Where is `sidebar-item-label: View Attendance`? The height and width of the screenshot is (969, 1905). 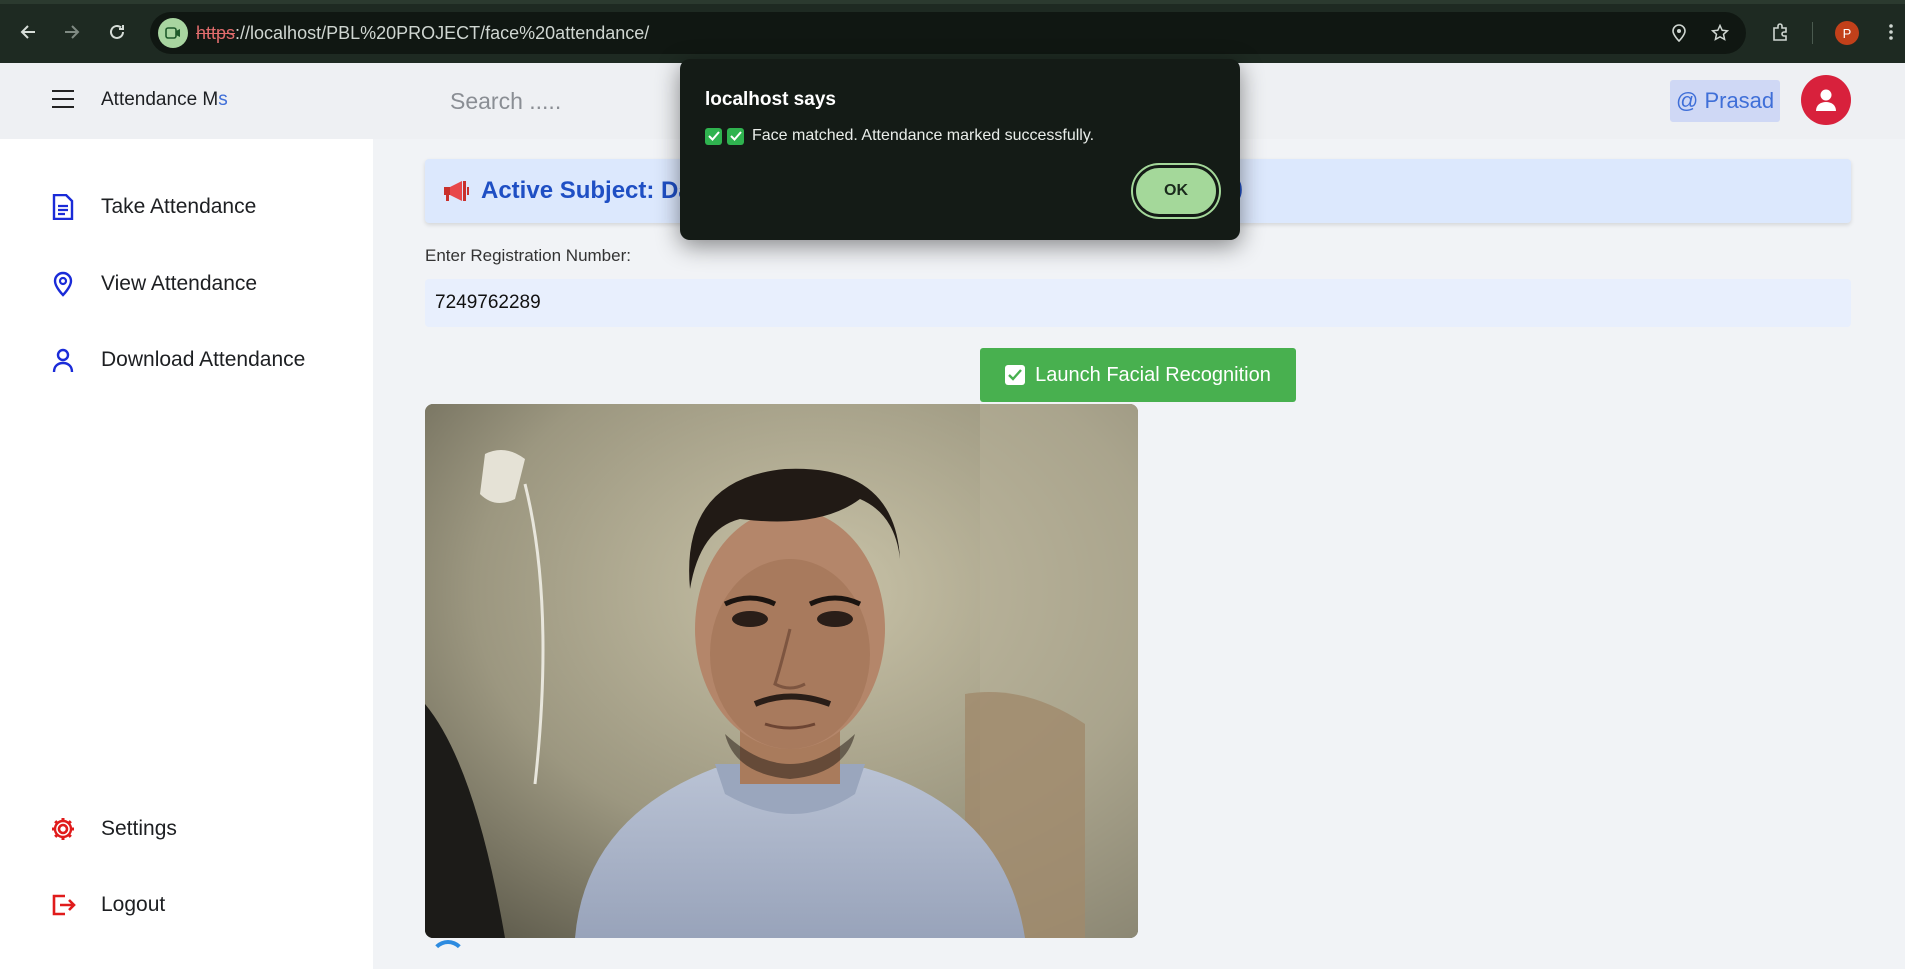 sidebar-item-label: View Attendance is located at coordinates (179, 283).